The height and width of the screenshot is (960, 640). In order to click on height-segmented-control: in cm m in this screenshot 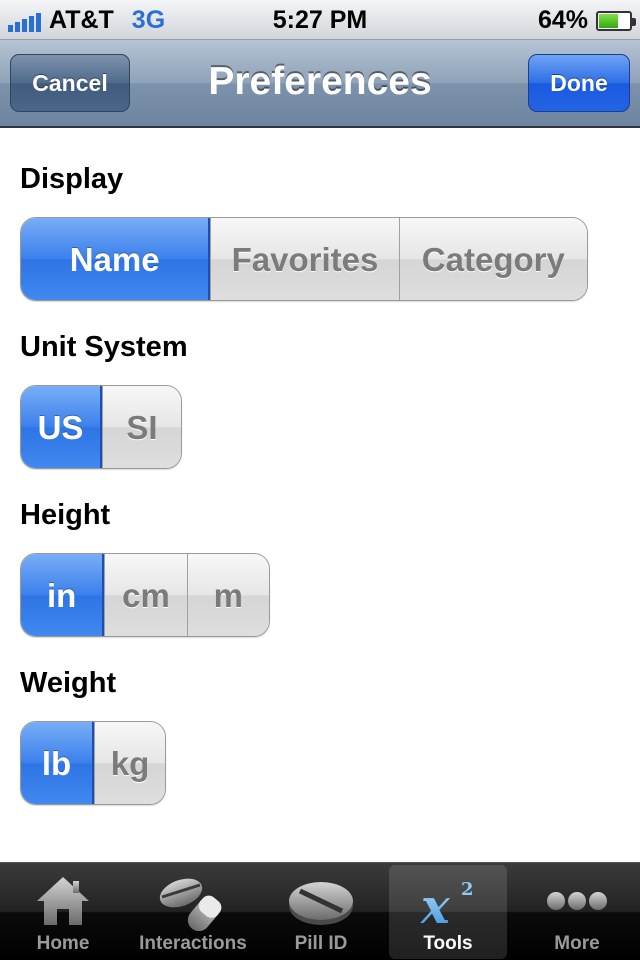, I will do `click(145, 595)`.